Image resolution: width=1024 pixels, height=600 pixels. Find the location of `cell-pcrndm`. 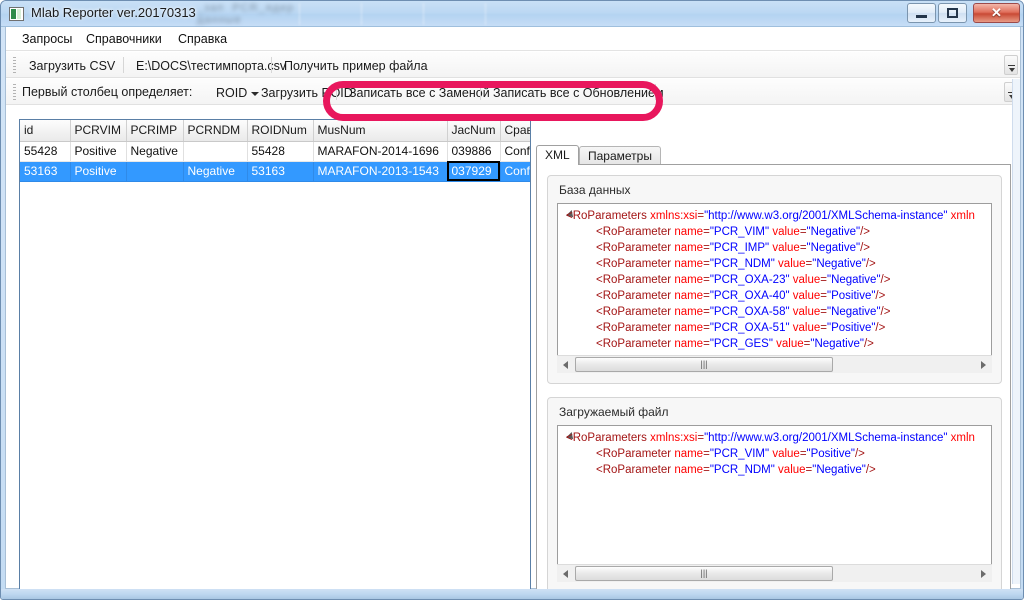

cell-pcrndm is located at coordinates (215, 151).